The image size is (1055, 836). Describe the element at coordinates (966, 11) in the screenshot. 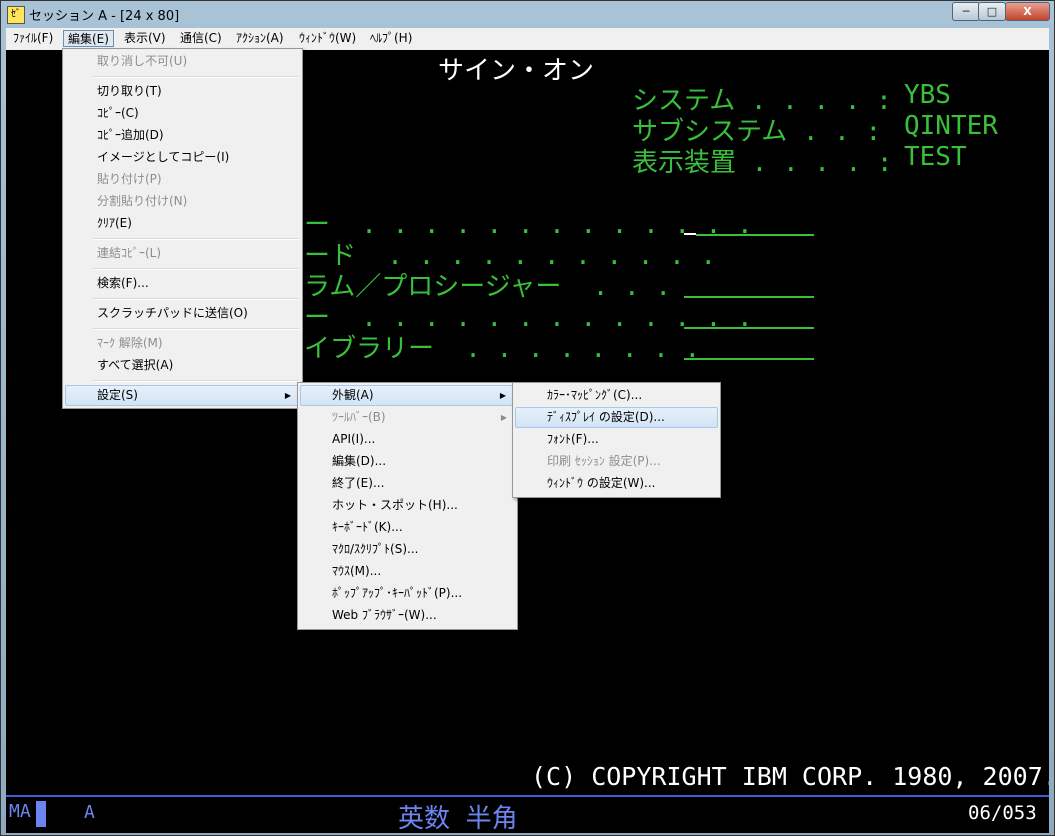

I see `minimize-button: ─` at that location.